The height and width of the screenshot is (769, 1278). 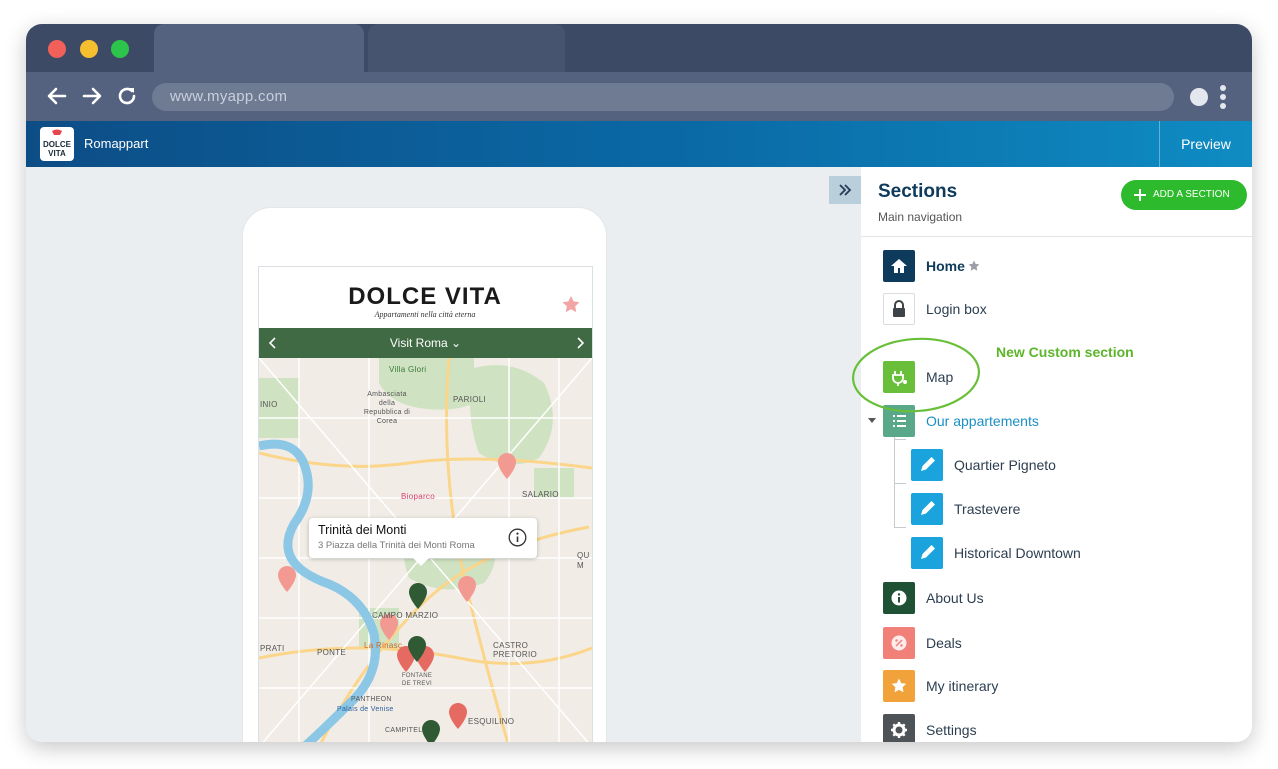 What do you see at coordinates (466, 48) in the screenshot?
I see `browser-tab` at bounding box center [466, 48].